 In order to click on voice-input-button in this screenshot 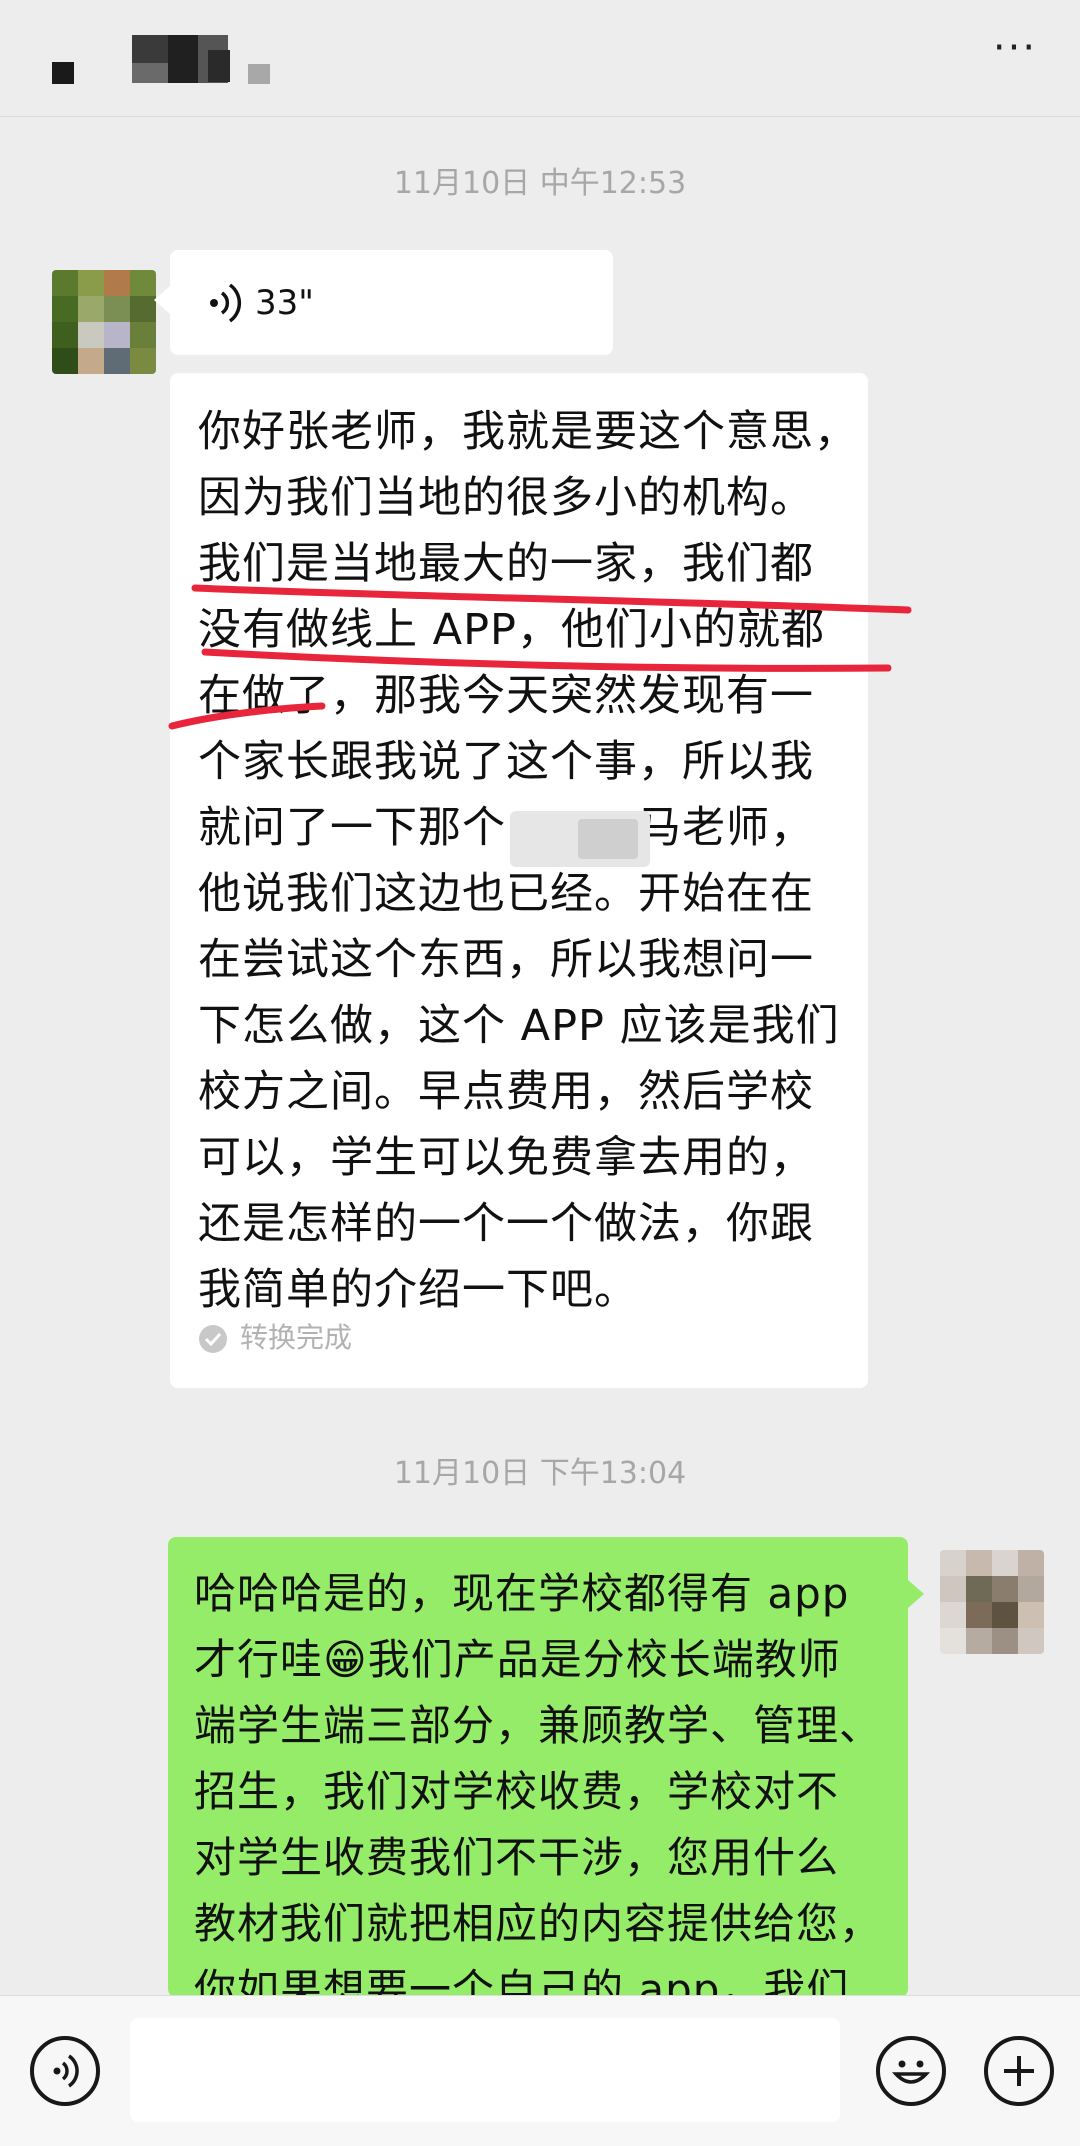, I will do `click(65, 2071)`.